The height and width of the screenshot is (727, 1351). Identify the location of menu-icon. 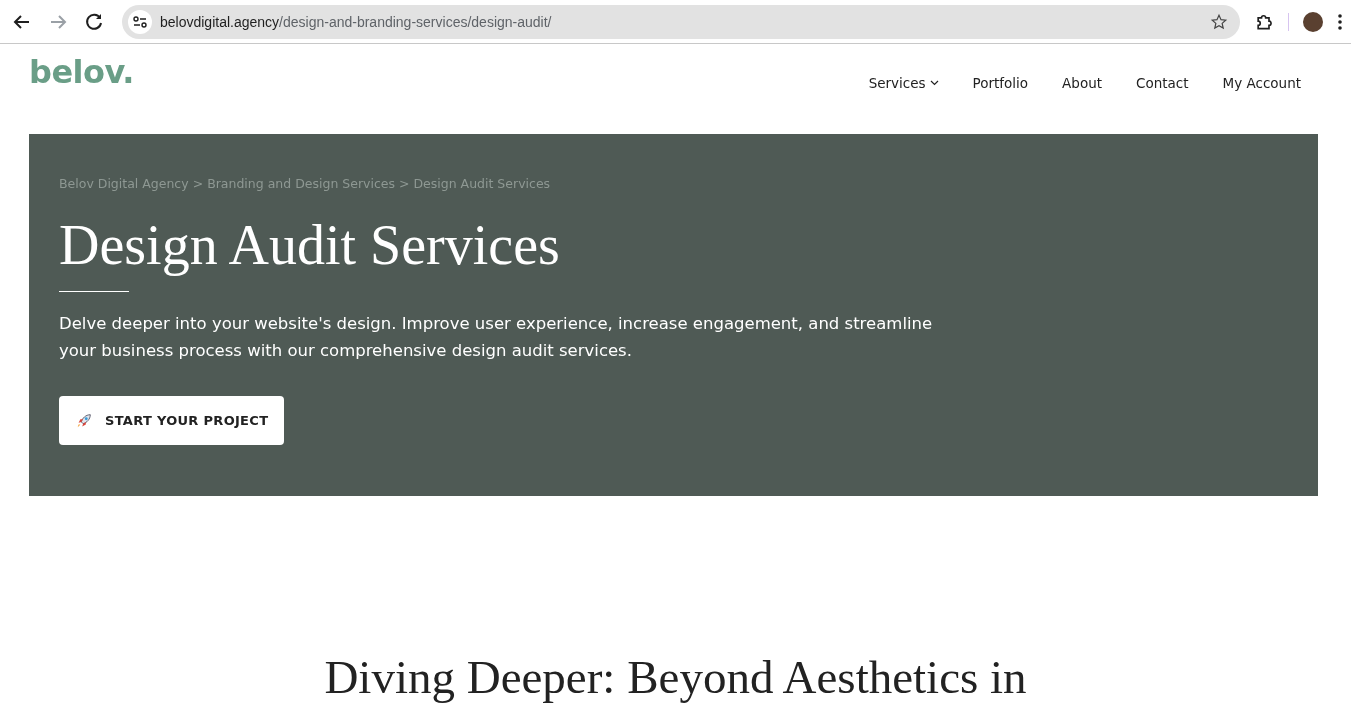
(1340, 21).